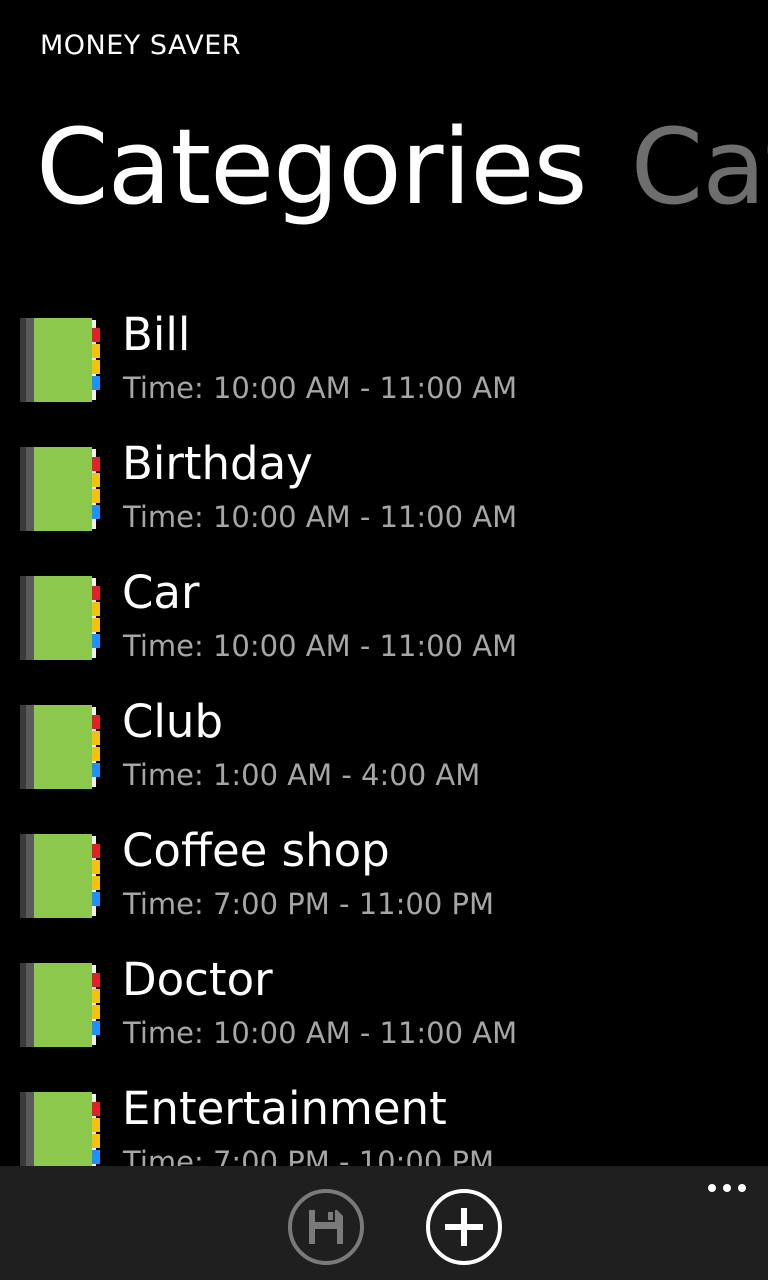 The width and height of the screenshot is (768, 1280). Describe the element at coordinates (699, 167) in the screenshot. I see `pivot-item-next: Cat` at that location.